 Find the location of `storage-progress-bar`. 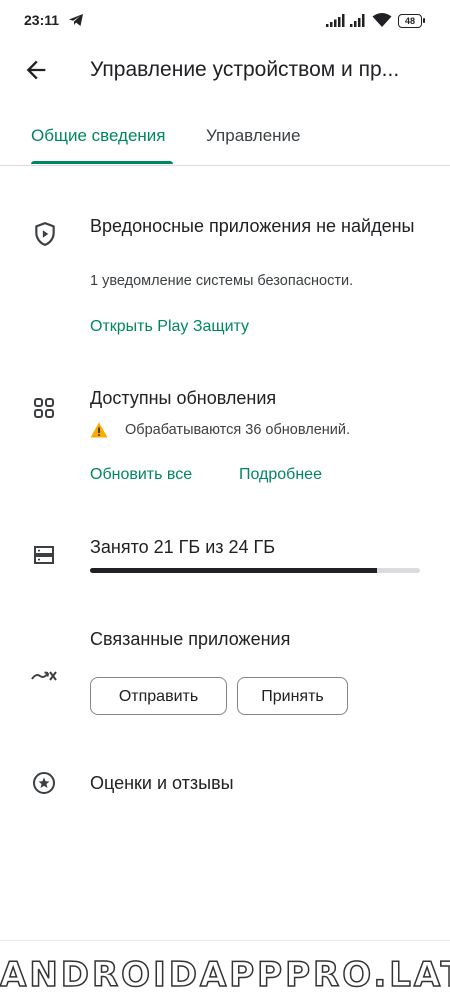

storage-progress-bar is located at coordinates (255, 570).